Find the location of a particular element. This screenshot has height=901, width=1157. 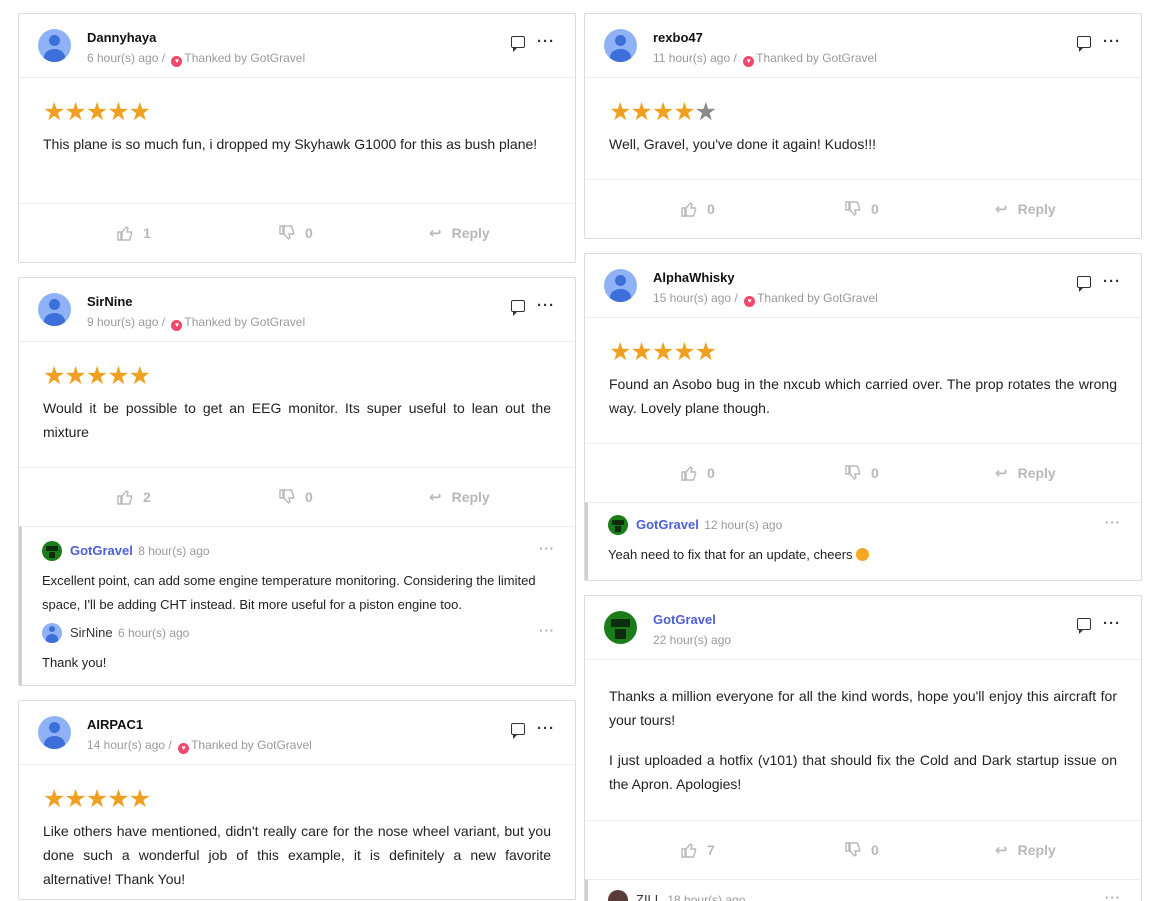

timestamp: 14 hour(s) ago / is located at coordinates (129, 745).